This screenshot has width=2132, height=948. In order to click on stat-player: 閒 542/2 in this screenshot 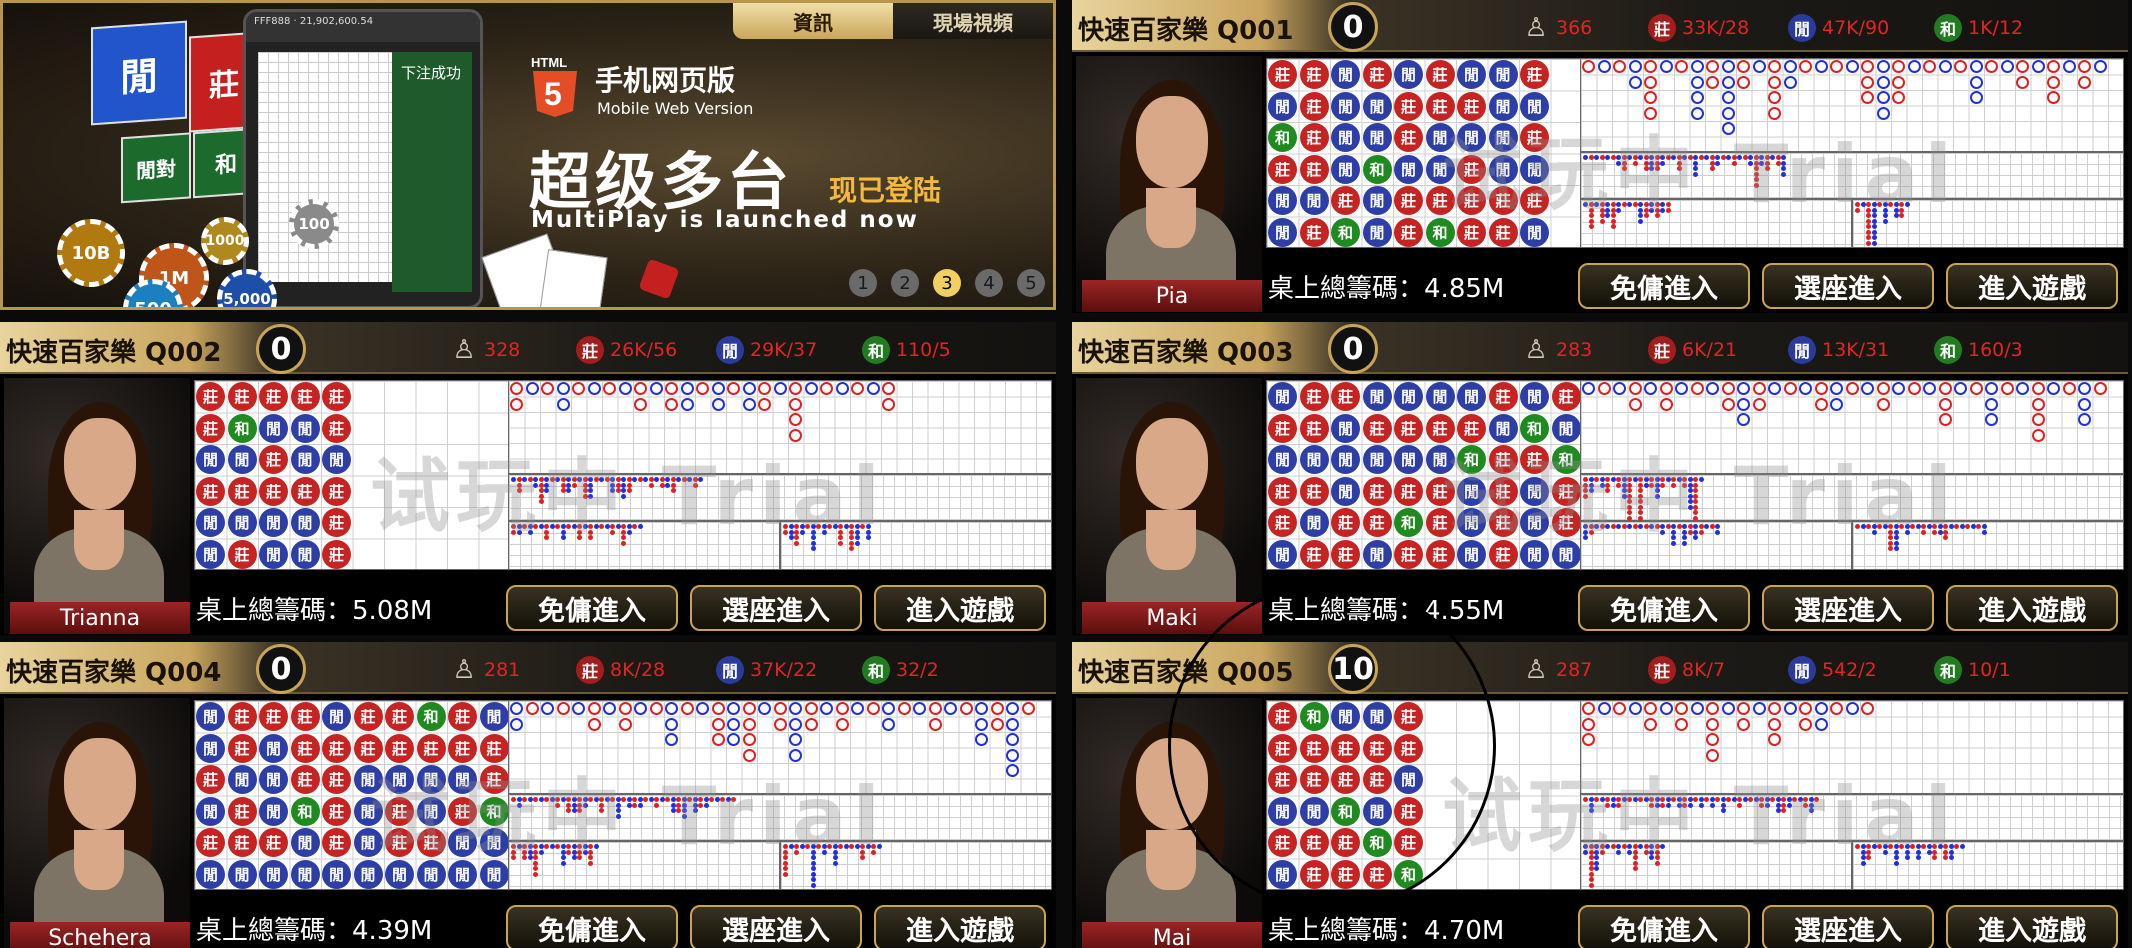, I will do `click(1832, 670)`.